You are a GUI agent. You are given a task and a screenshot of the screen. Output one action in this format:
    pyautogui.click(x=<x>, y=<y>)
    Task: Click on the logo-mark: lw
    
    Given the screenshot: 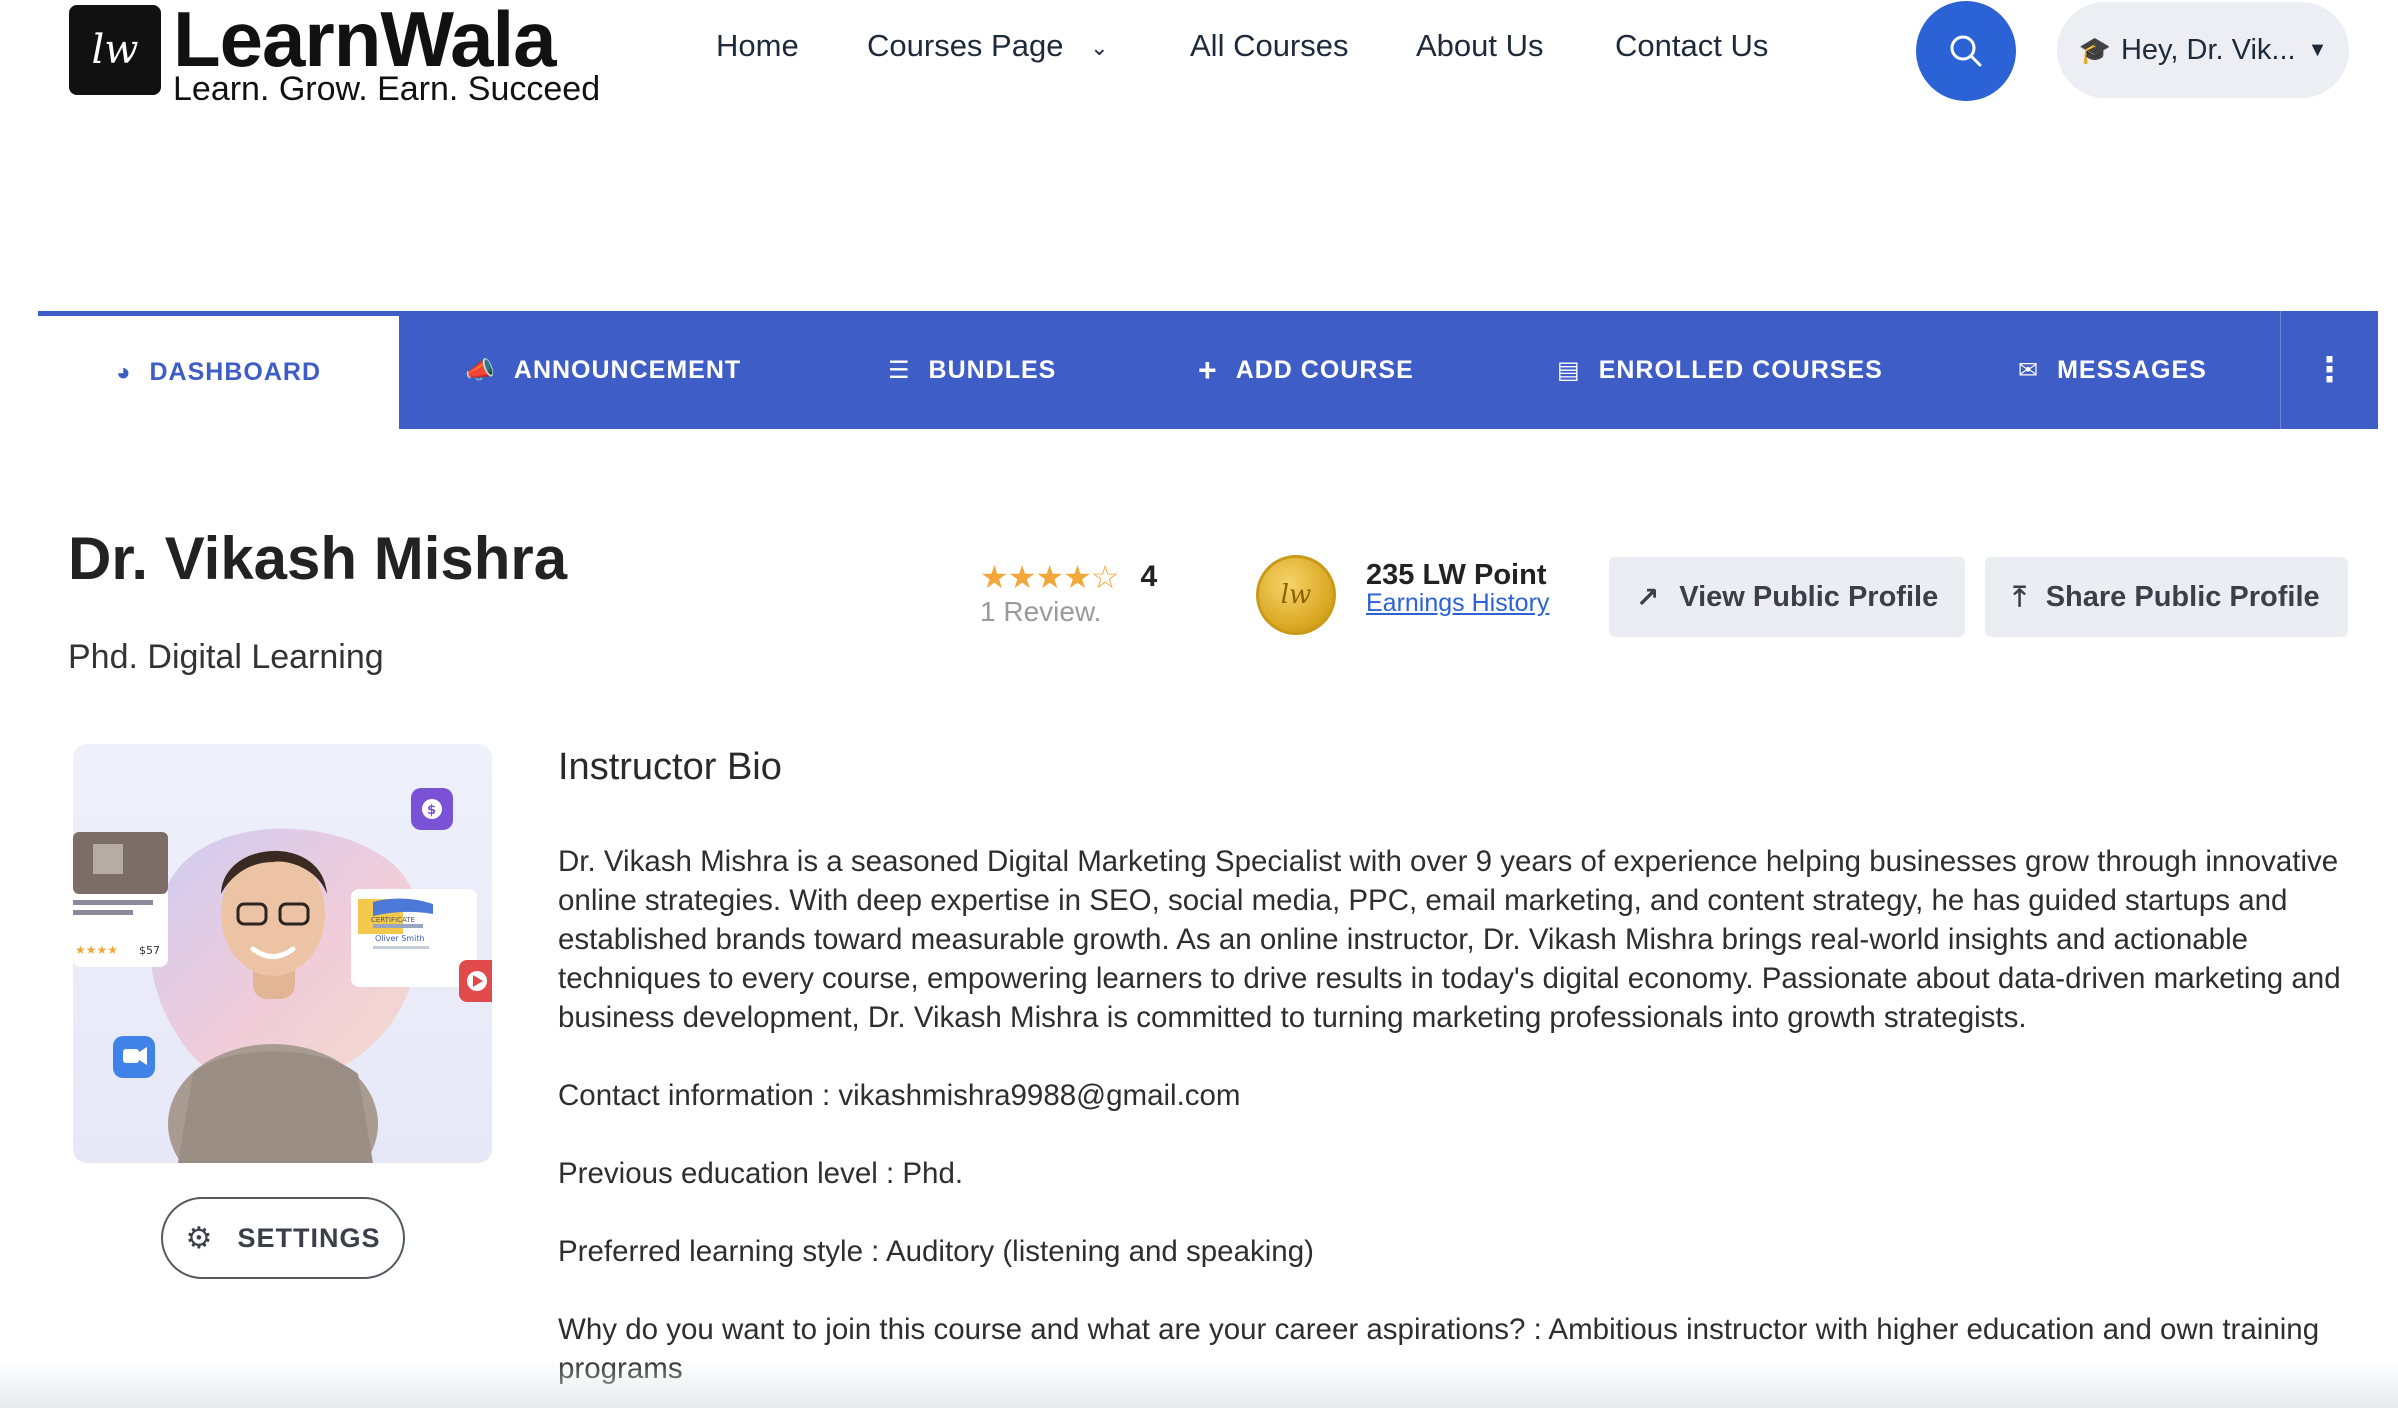 What is the action you would take?
    pyautogui.click(x=115, y=50)
    